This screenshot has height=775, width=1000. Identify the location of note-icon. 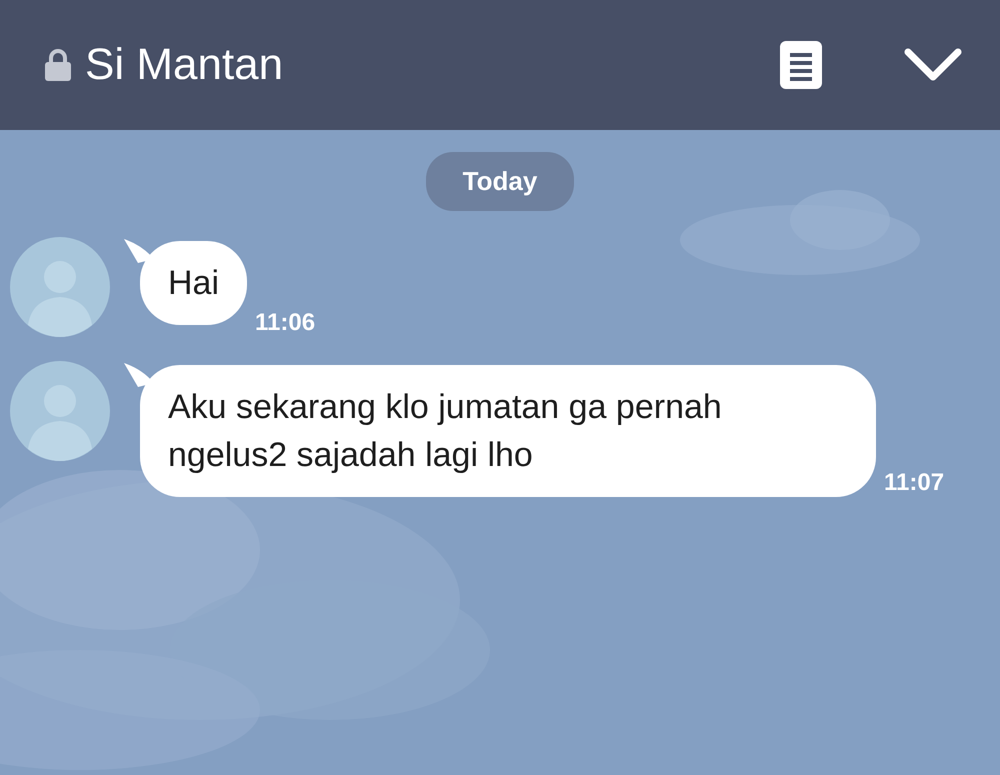
(801, 65).